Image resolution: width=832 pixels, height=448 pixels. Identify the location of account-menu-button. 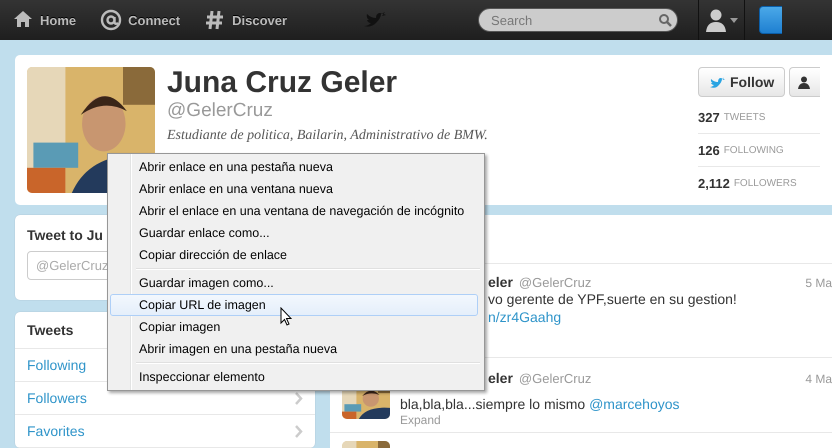
(722, 20).